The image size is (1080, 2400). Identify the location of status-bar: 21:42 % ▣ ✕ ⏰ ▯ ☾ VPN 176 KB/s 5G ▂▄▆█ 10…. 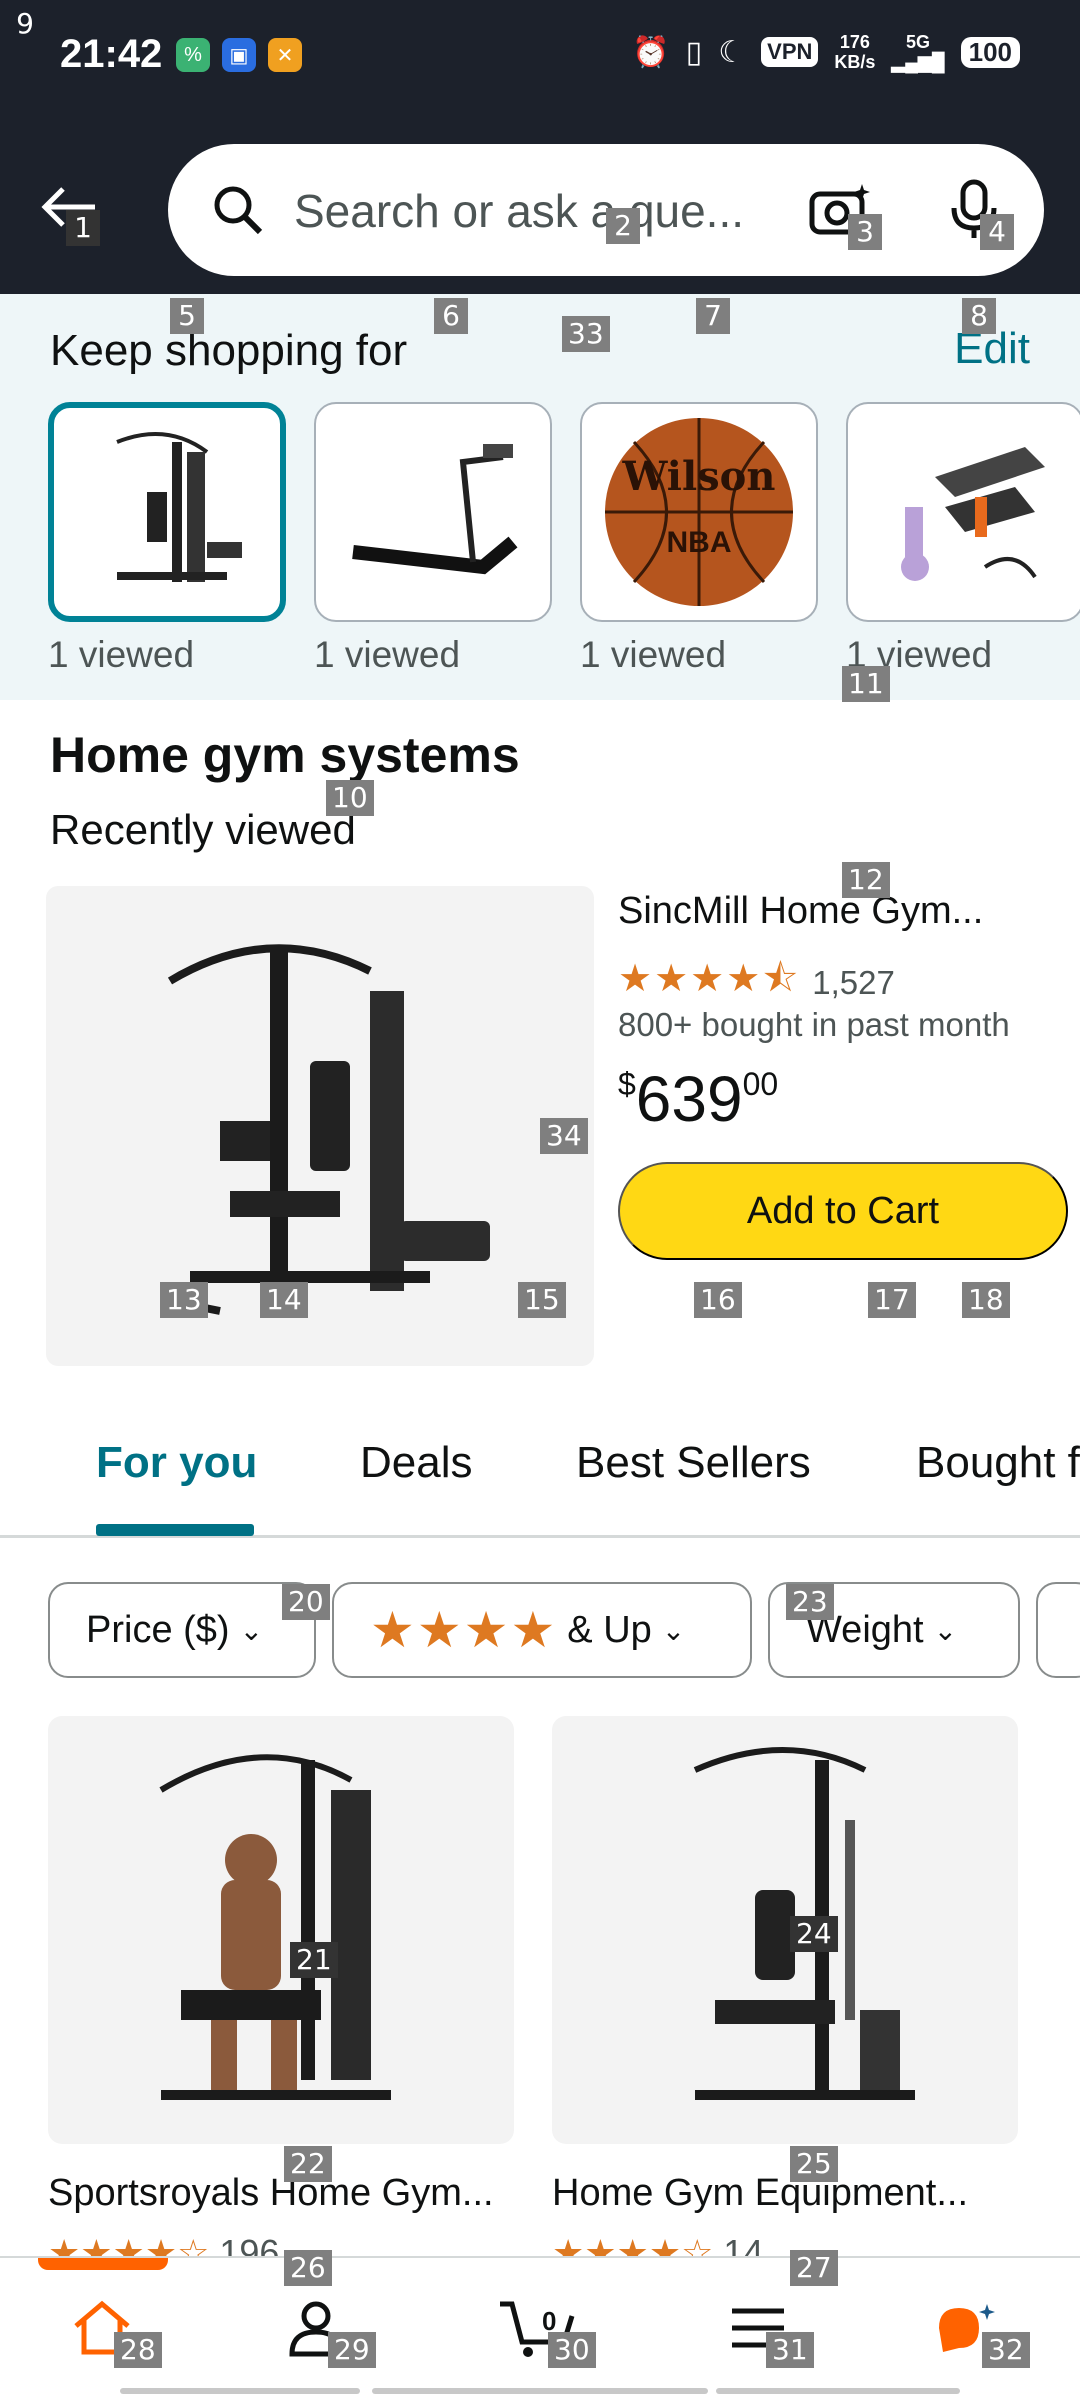
(540, 55).